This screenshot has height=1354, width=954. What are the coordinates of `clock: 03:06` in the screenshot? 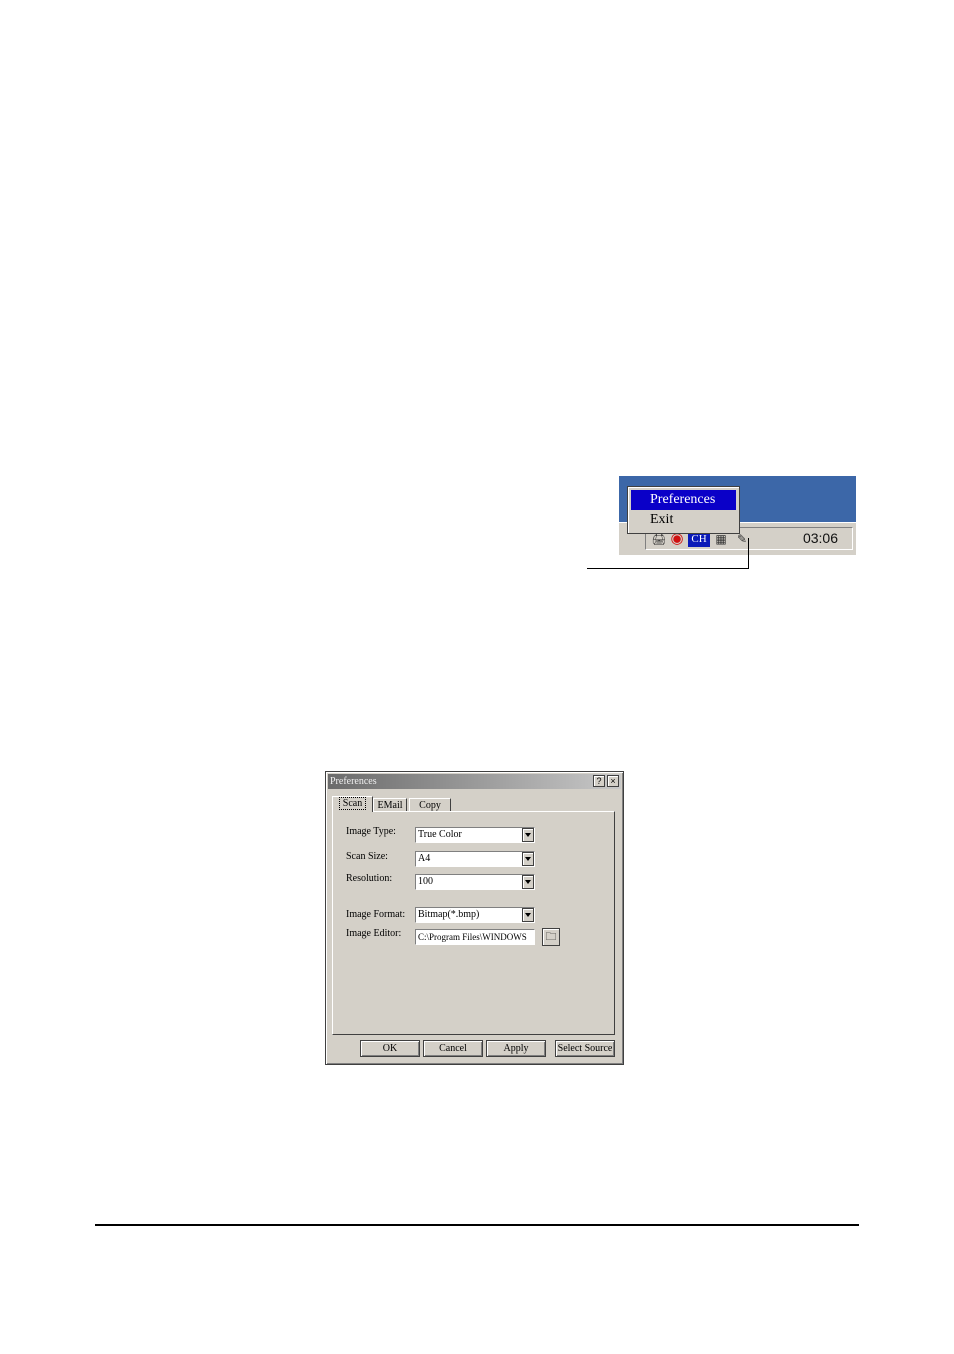 It's located at (820, 538).